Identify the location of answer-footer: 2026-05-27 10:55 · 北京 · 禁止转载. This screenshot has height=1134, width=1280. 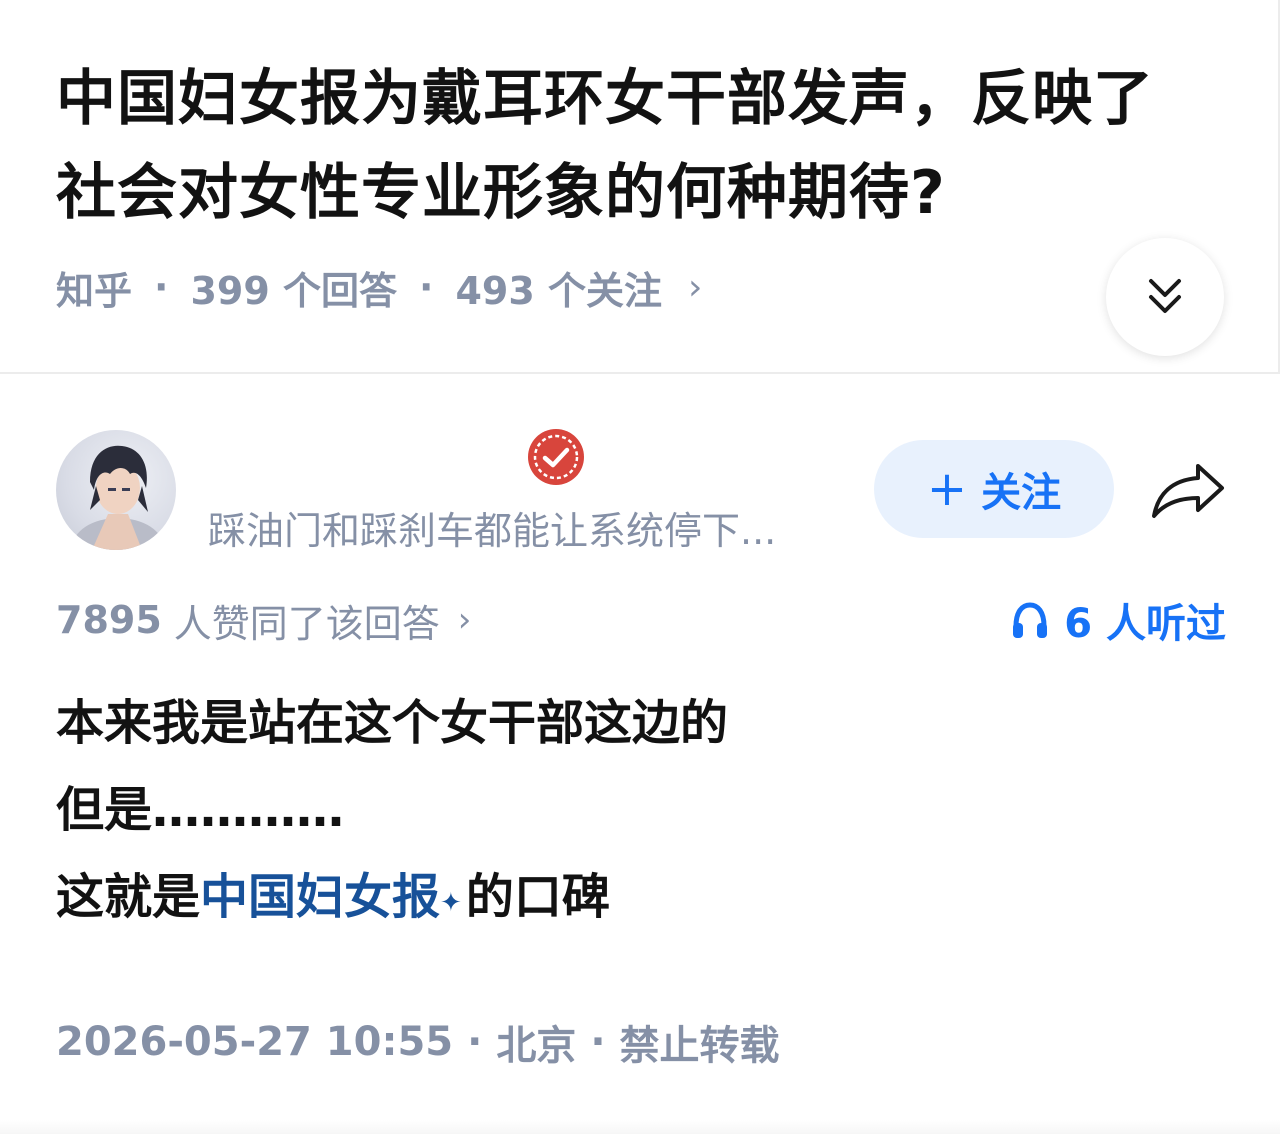
(418, 1042).